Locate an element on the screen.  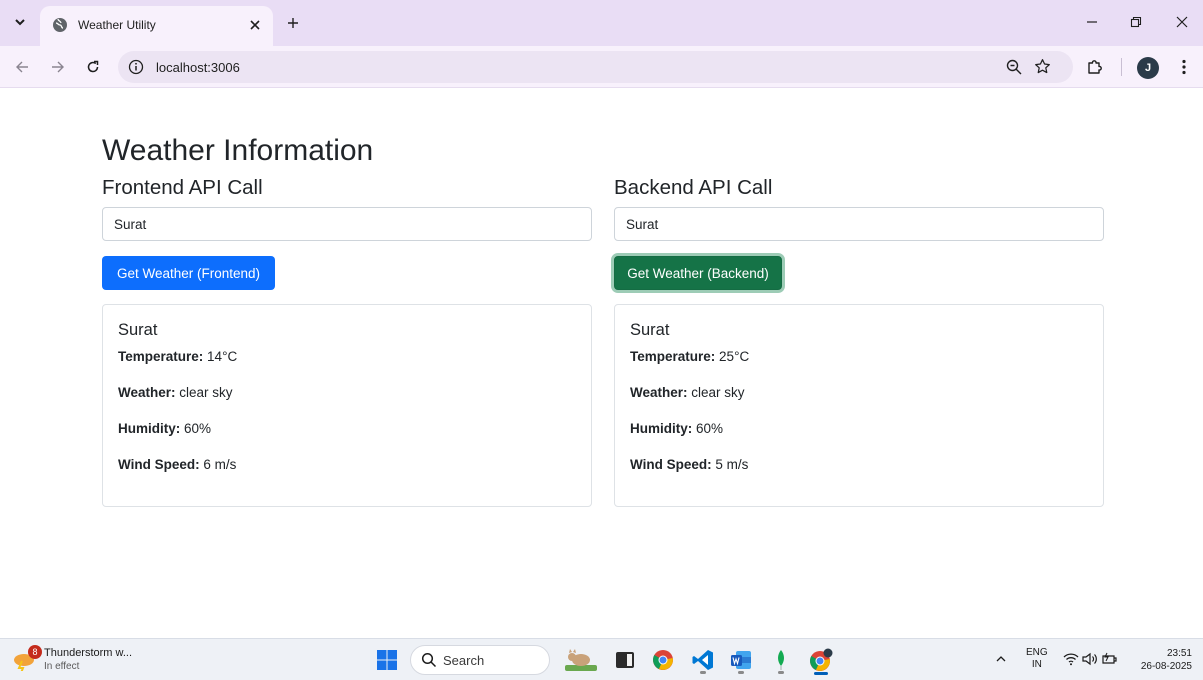
more-vert-icon is located at coordinates (1184, 67).